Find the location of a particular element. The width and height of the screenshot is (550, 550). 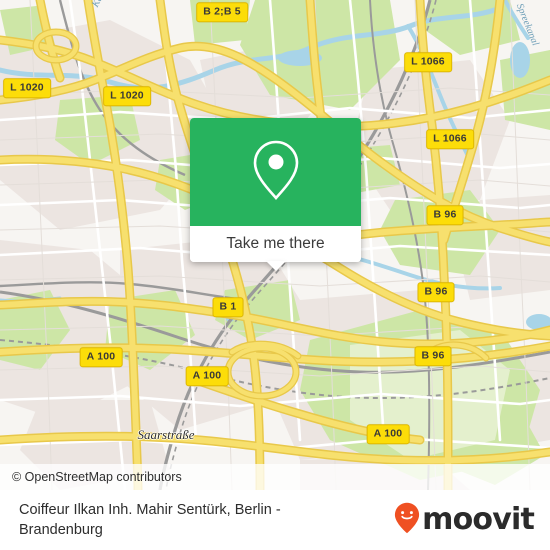

osm-attribution-text: © OpenStreetMap contributors is located at coordinates (91, 477).